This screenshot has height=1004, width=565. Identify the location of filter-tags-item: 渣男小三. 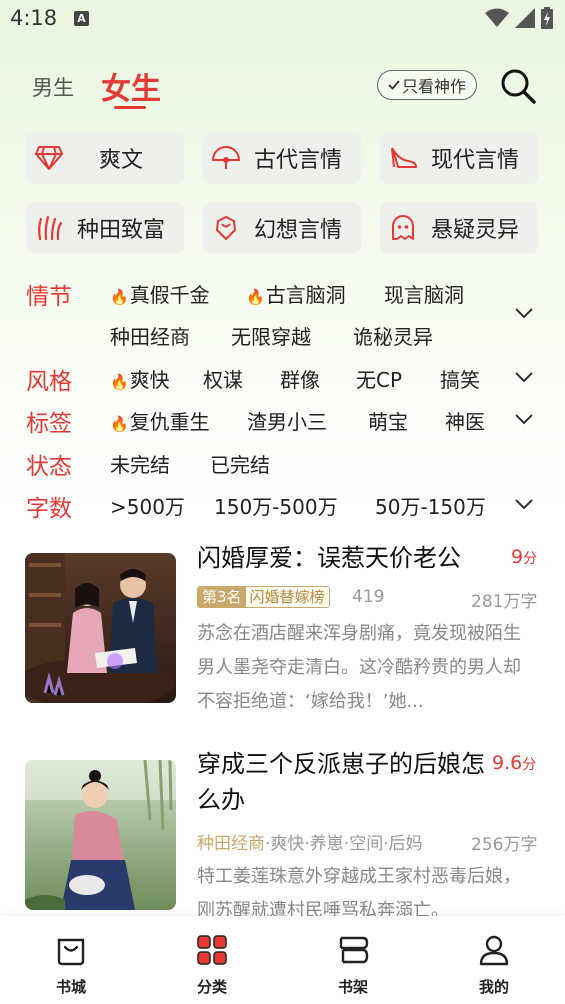
(287, 420).